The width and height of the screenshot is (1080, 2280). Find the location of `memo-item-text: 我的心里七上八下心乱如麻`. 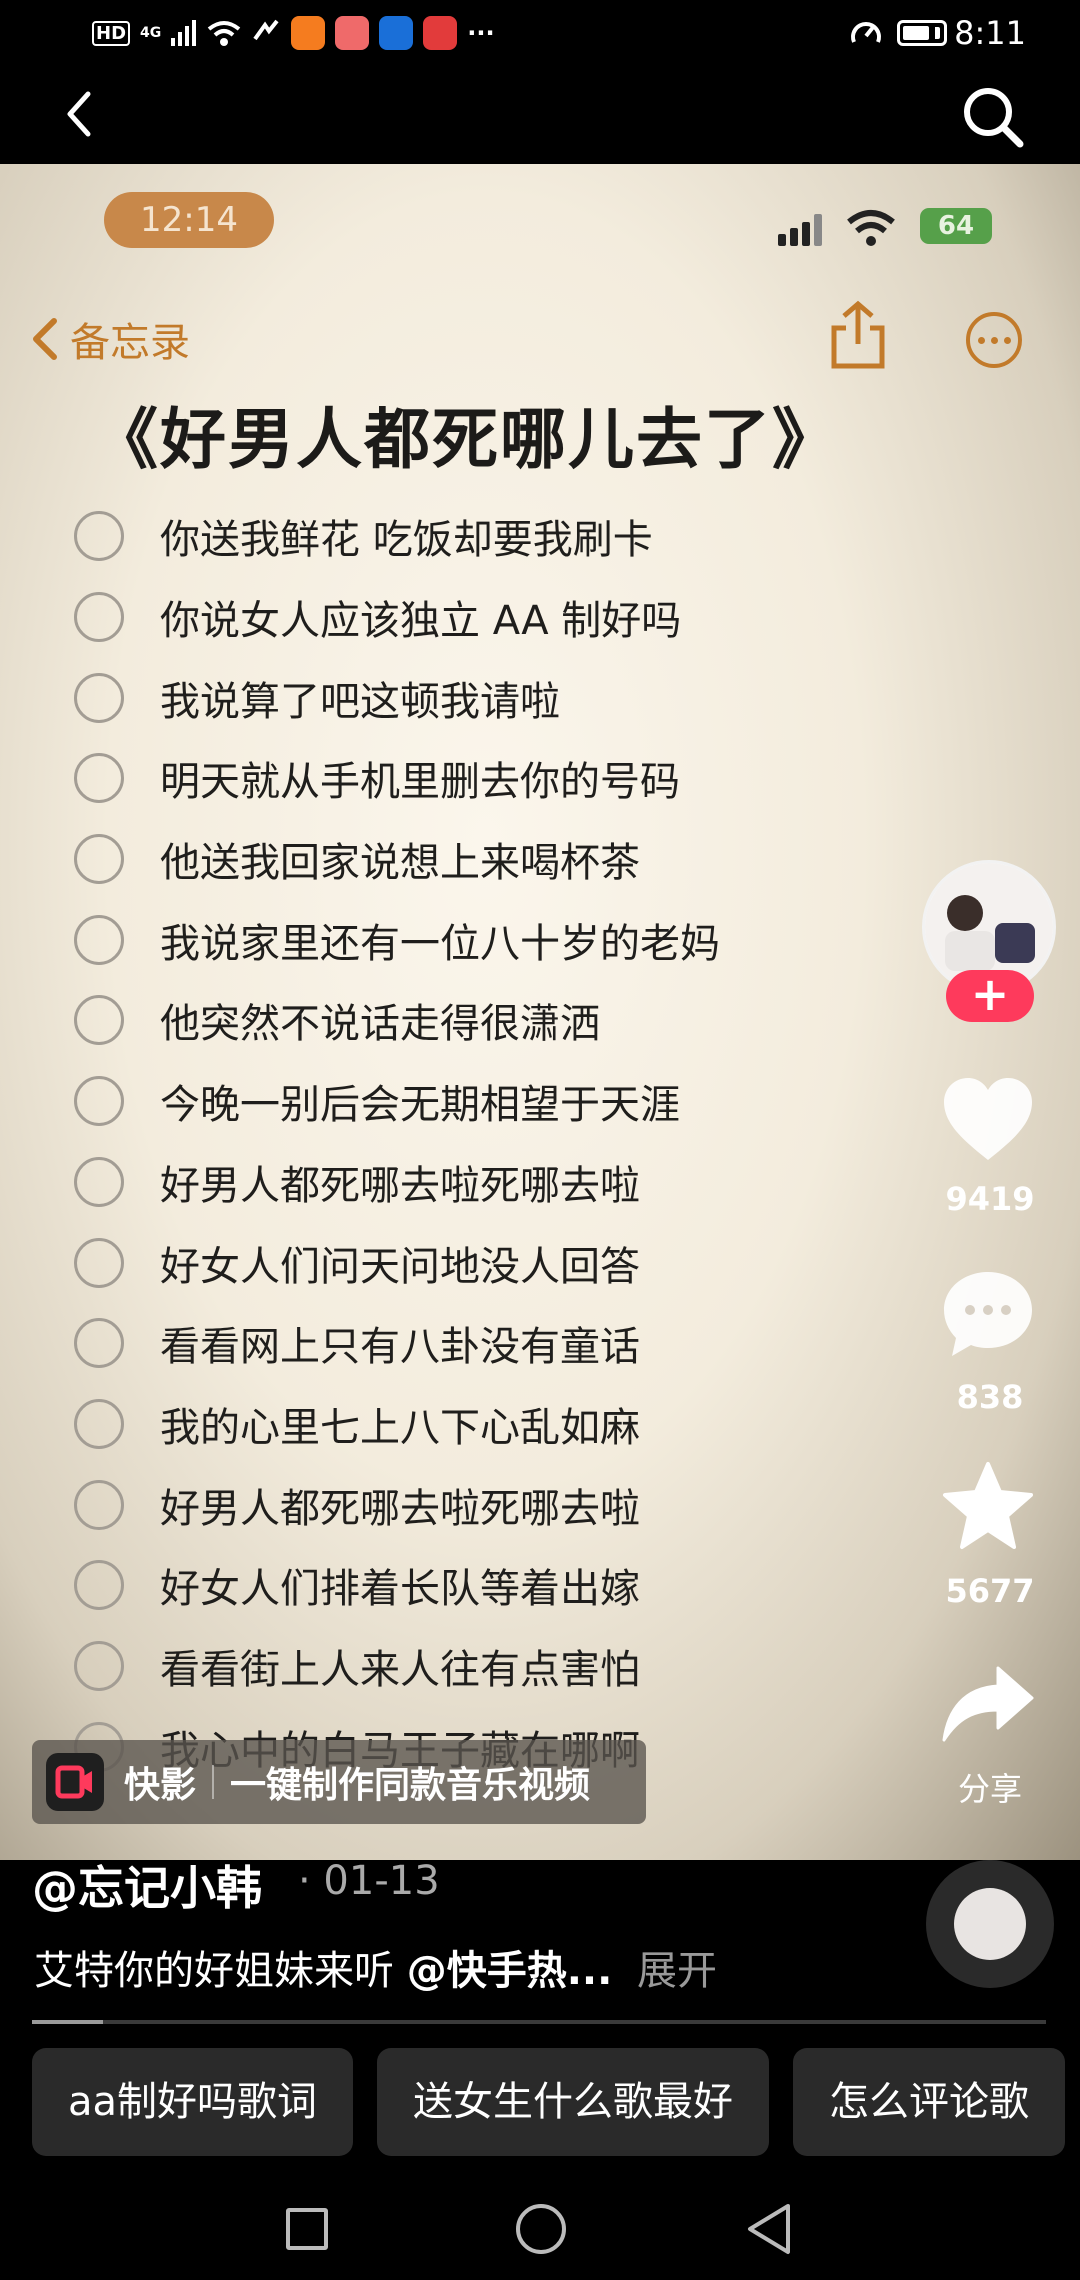

memo-item-text: 我的心里七上八下心乱如麻 is located at coordinates (400, 1427).